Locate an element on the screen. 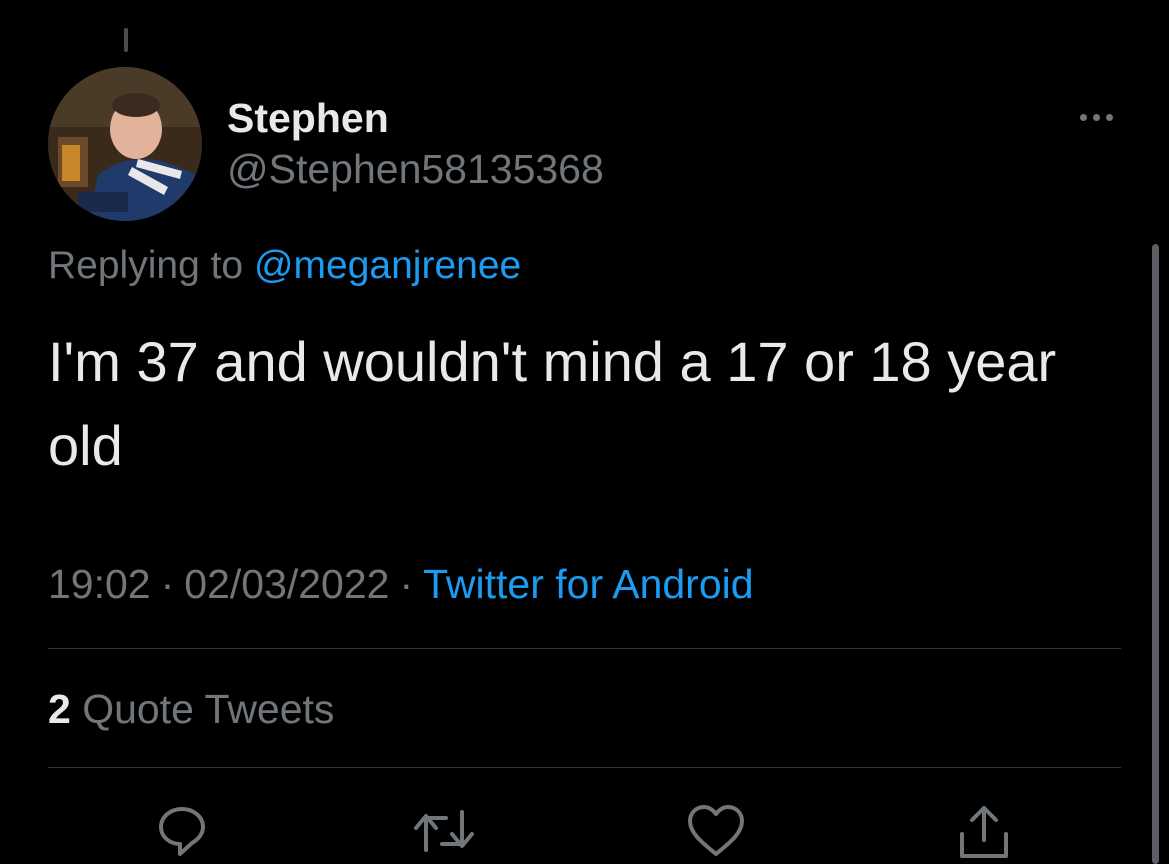  reply-button is located at coordinates (182, 830).